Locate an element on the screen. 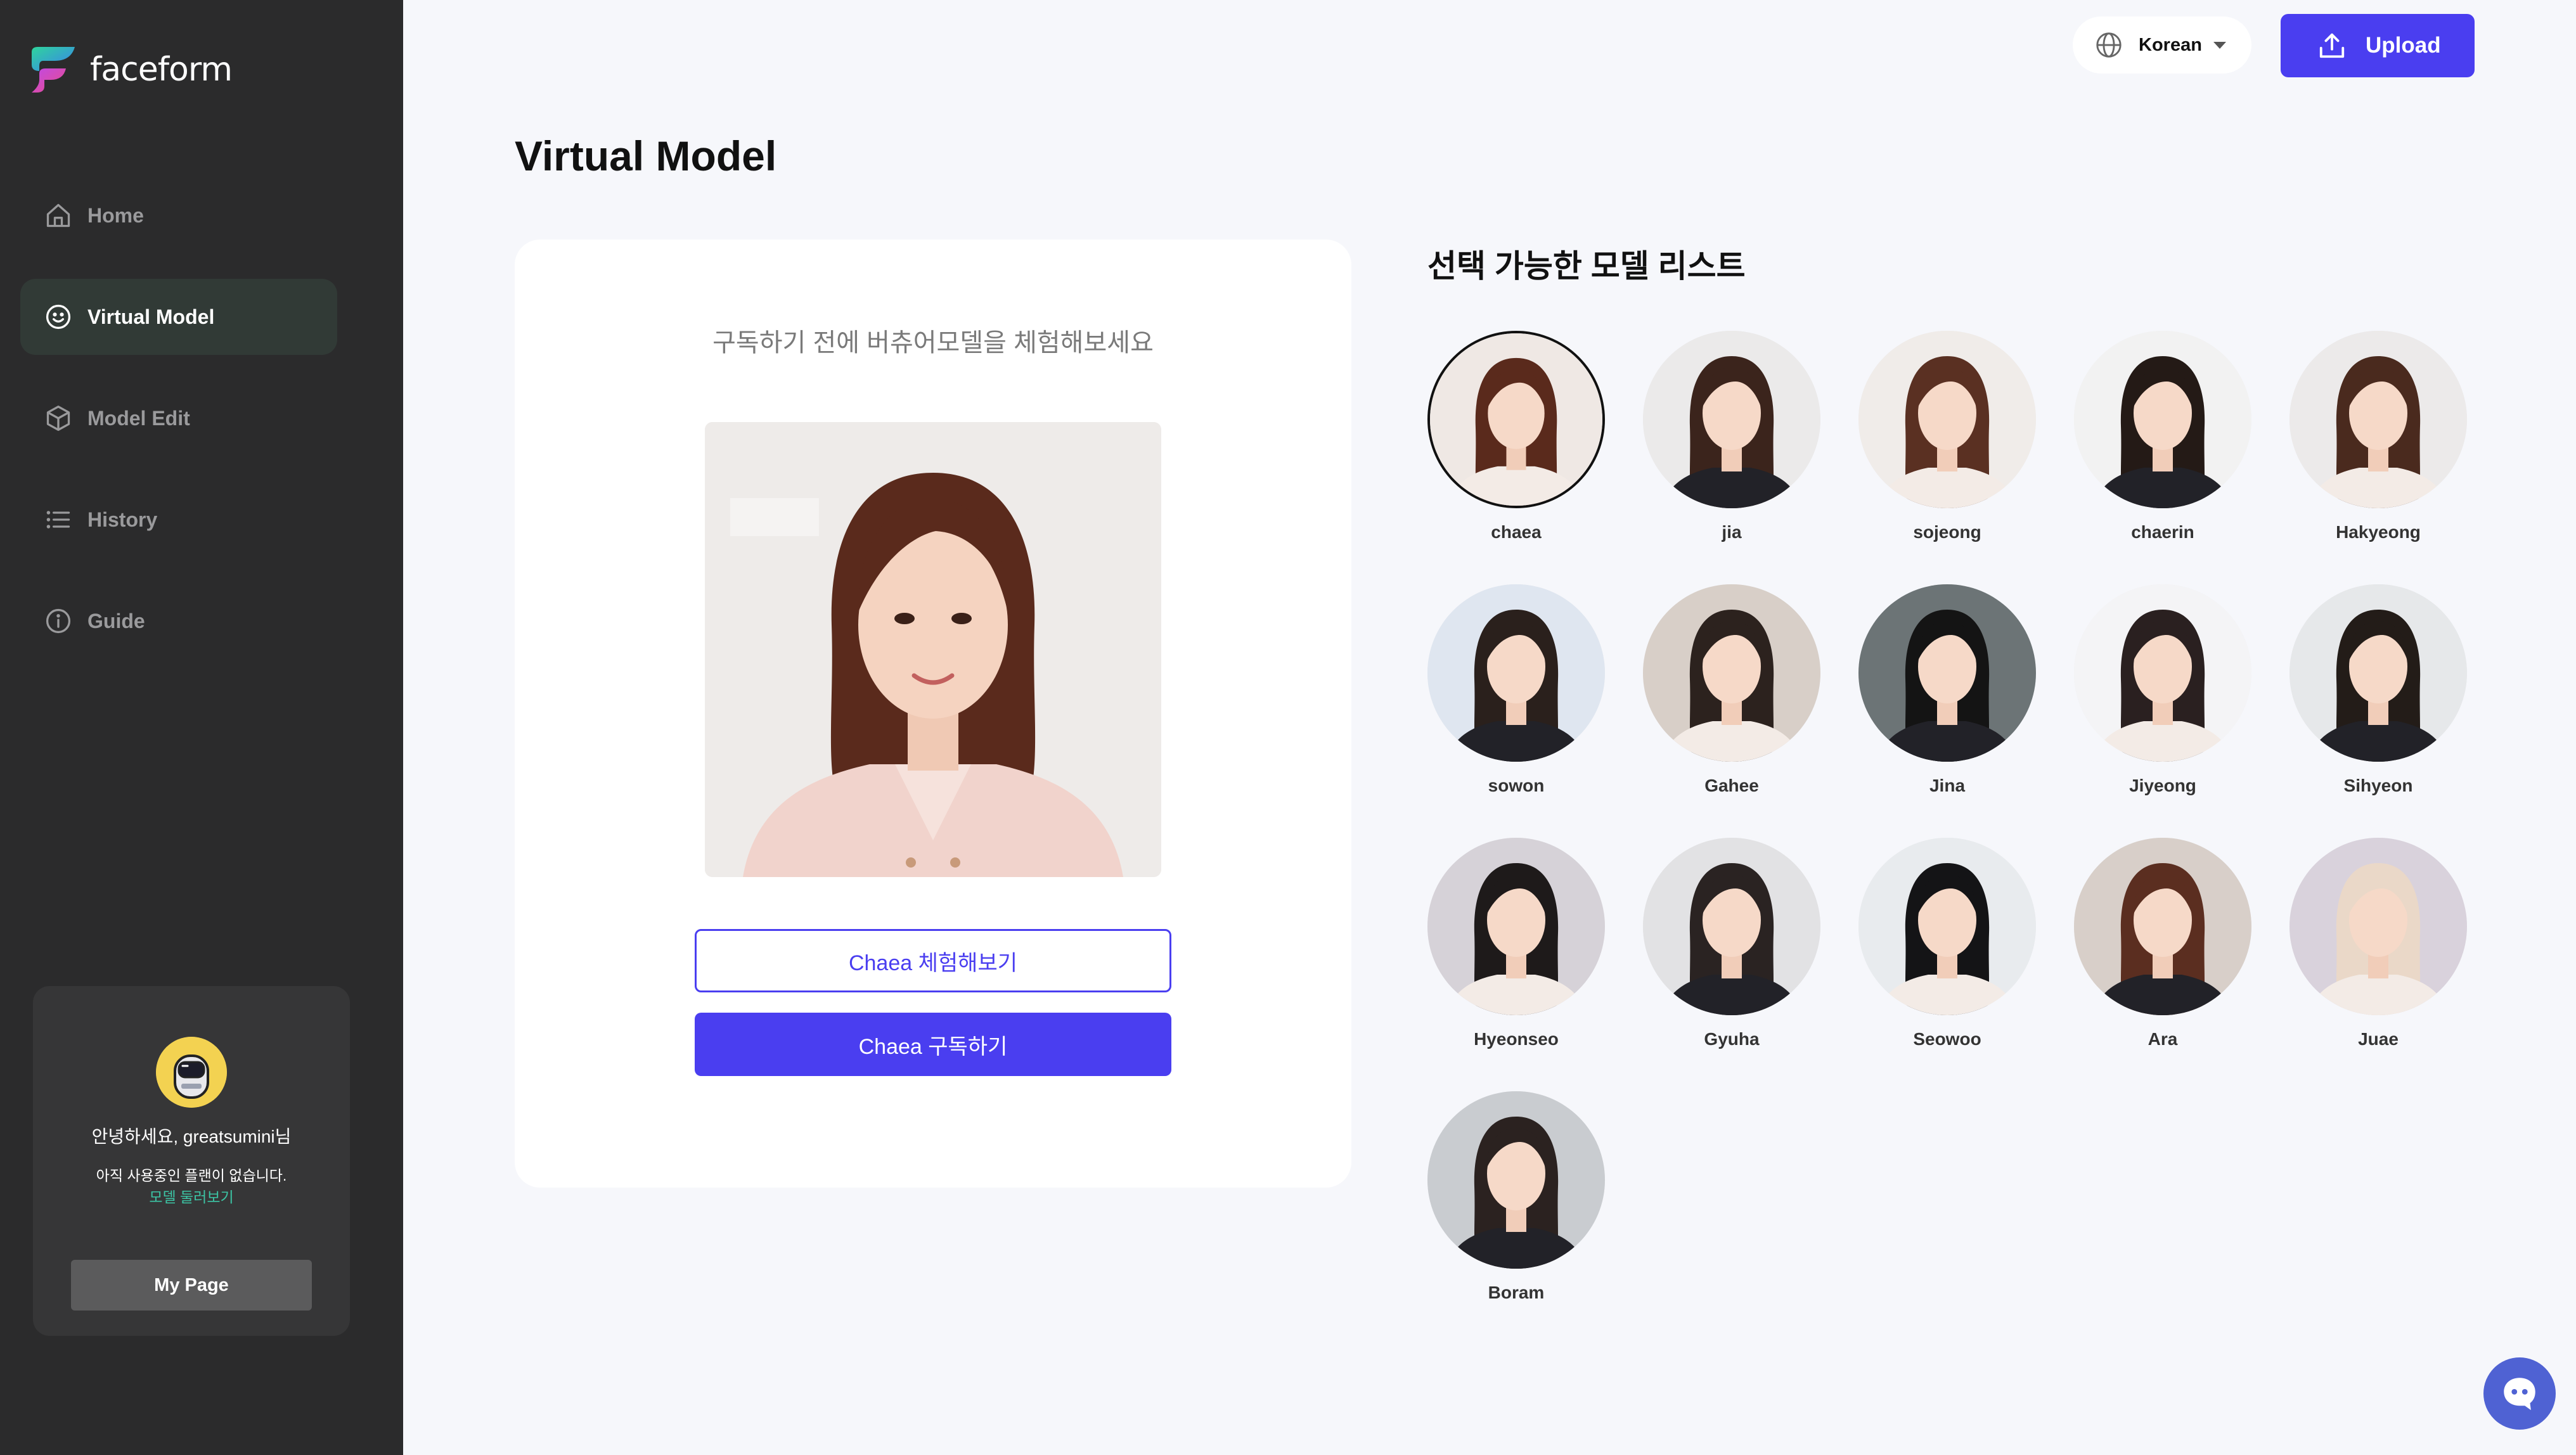 The width and height of the screenshot is (2576, 1455). model-name-label: Gyuha is located at coordinates (1732, 1039).